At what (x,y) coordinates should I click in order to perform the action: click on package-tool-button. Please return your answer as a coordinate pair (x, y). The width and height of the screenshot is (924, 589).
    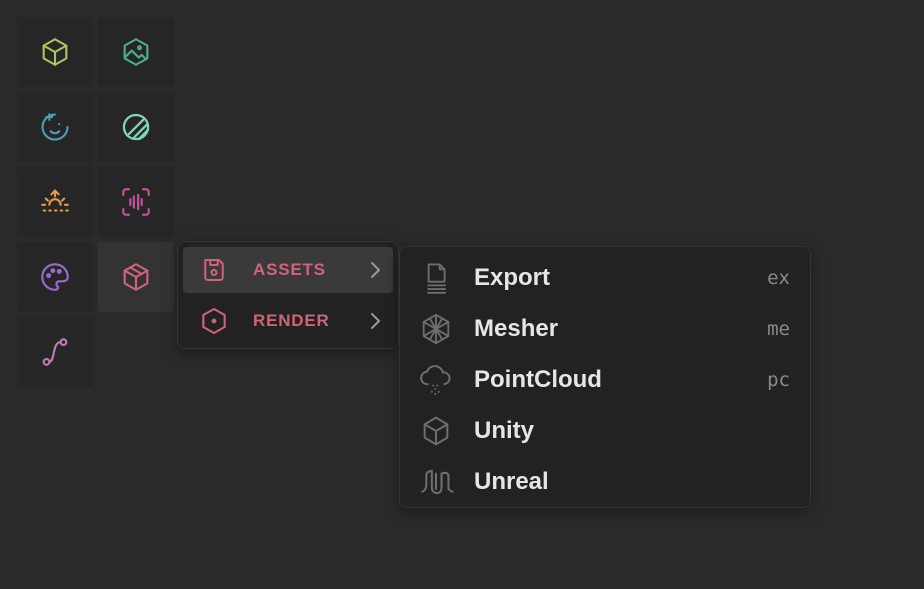
    Looking at the image, I should click on (136, 277).